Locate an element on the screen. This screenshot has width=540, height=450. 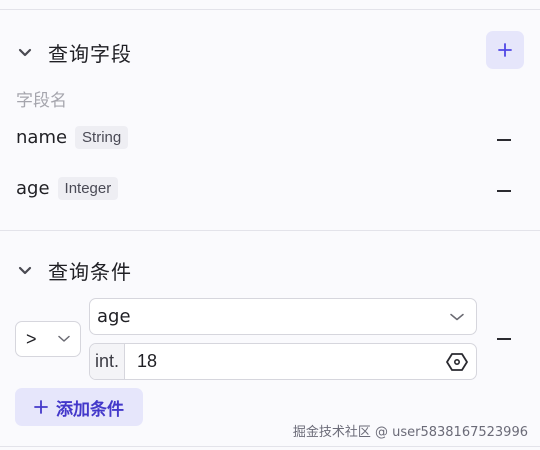
condition-field-value: age is located at coordinates (114, 316).